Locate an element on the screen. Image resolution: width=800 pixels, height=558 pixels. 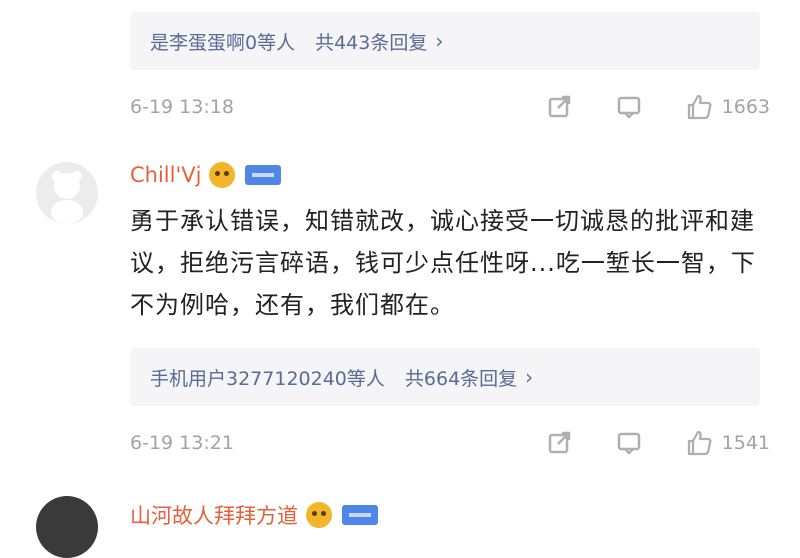
comment-username: 山河故人拜拜方道 is located at coordinates (254, 515).